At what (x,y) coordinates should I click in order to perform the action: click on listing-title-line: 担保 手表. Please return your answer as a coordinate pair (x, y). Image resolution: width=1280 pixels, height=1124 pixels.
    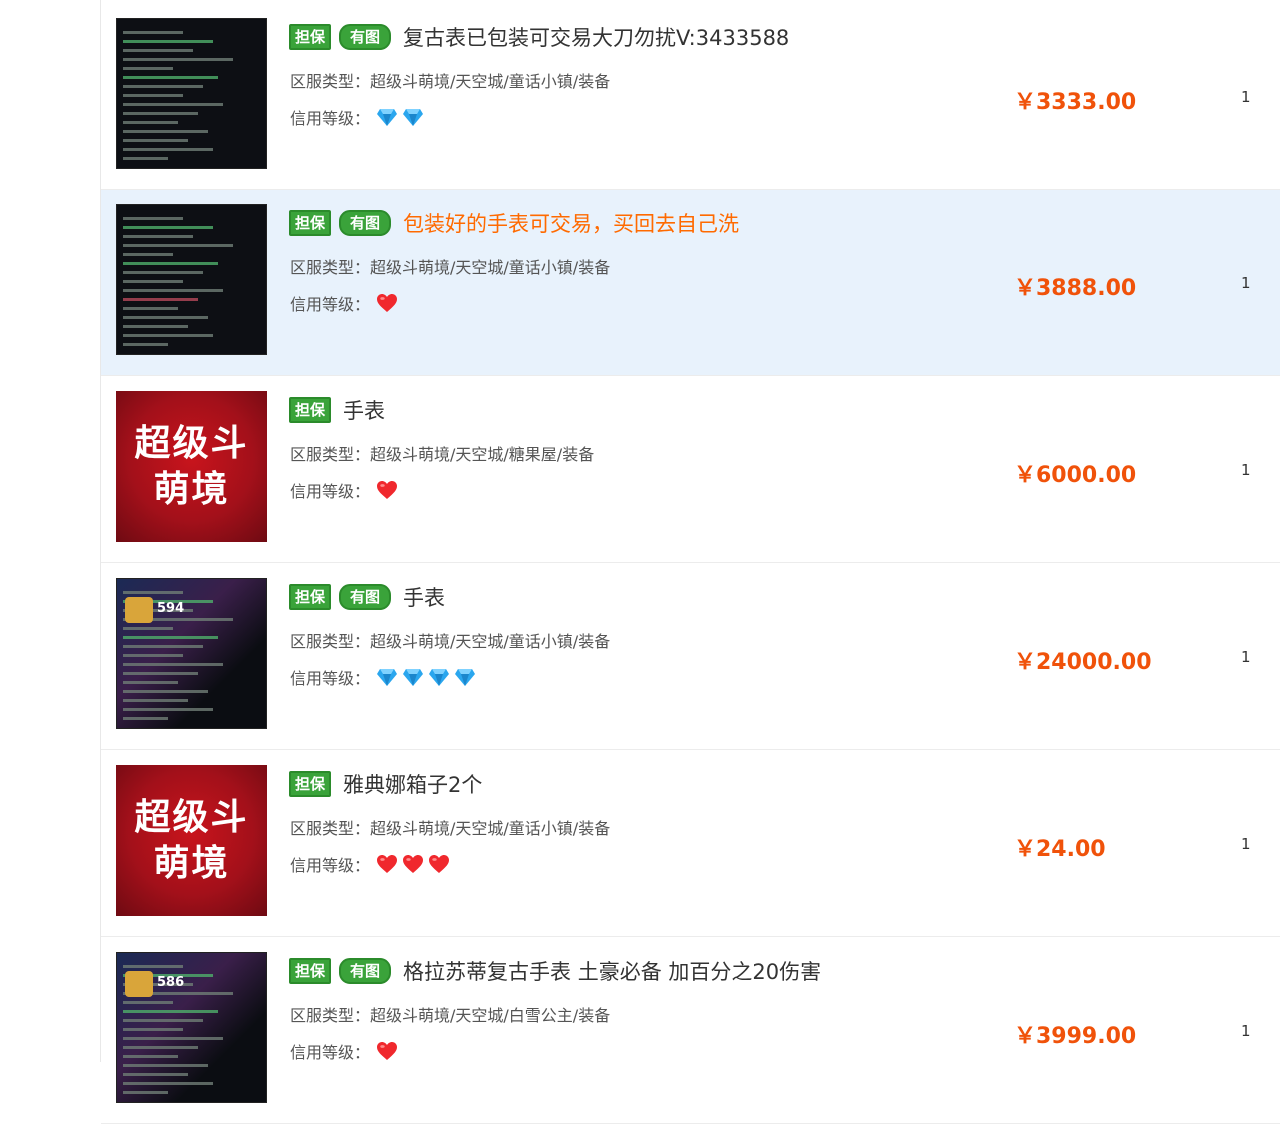
    Looking at the image, I should click on (337, 410).